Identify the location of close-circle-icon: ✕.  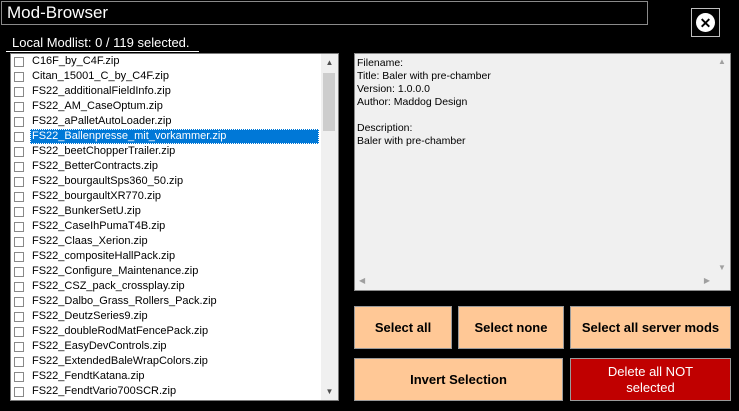
(705, 22).